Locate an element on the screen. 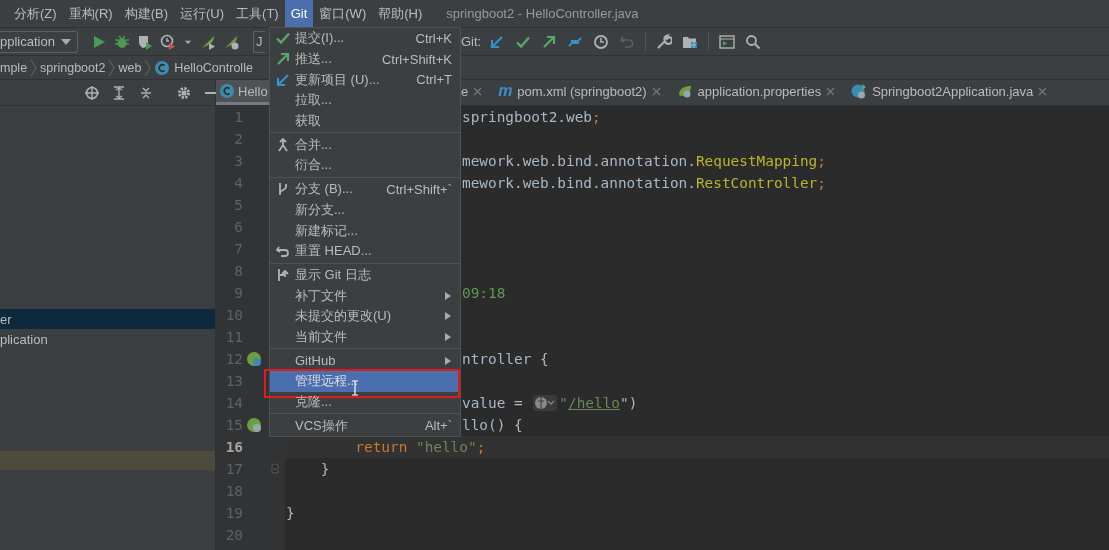 This screenshot has width=1109, height=550. editor-tab: e is located at coordinates (476, 92).